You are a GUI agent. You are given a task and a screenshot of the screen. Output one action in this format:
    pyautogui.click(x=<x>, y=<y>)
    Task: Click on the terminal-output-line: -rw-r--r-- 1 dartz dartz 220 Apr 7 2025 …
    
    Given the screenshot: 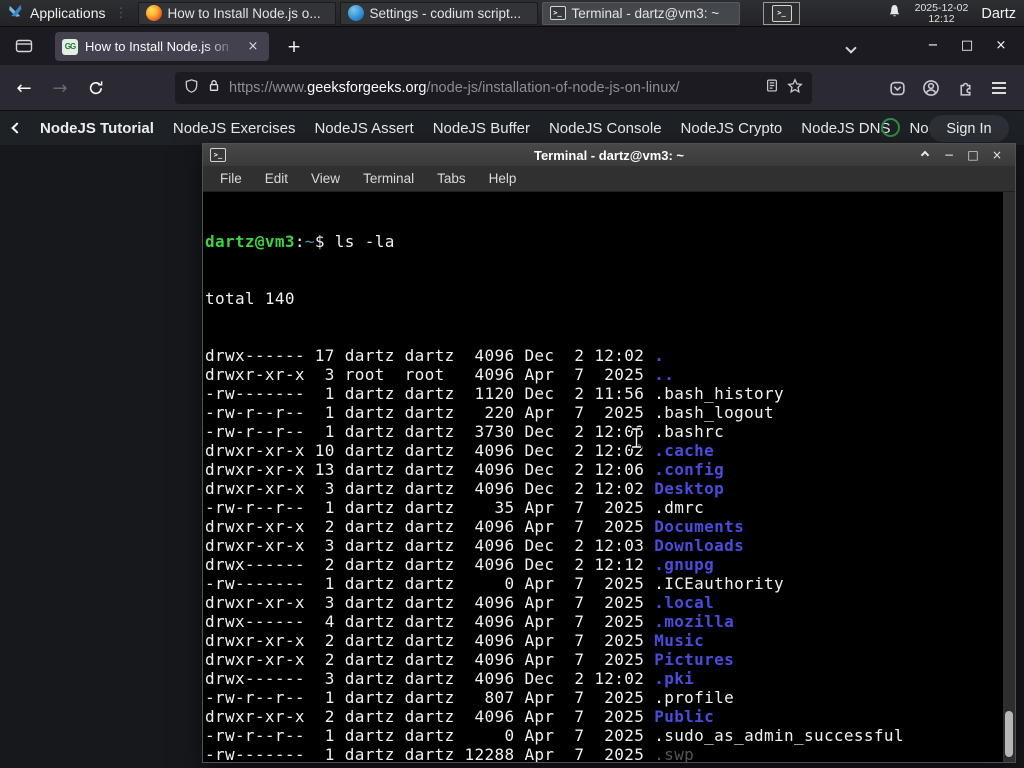 What is the action you would take?
    pyautogui.click(x=603, y=412)
    